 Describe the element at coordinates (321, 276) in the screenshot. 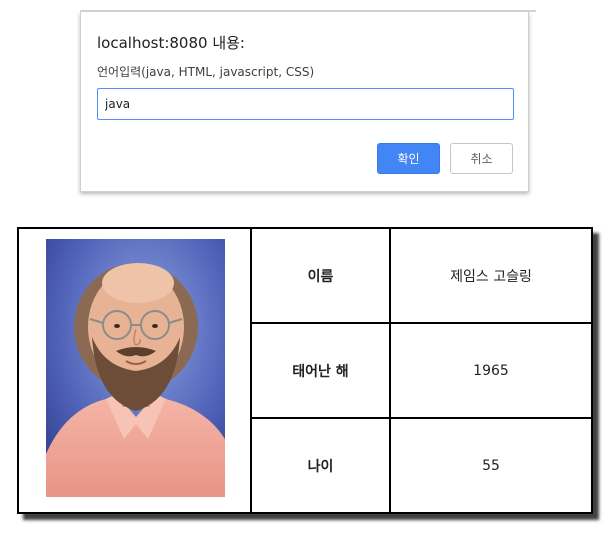

I see `header-name: 이름` at that location.